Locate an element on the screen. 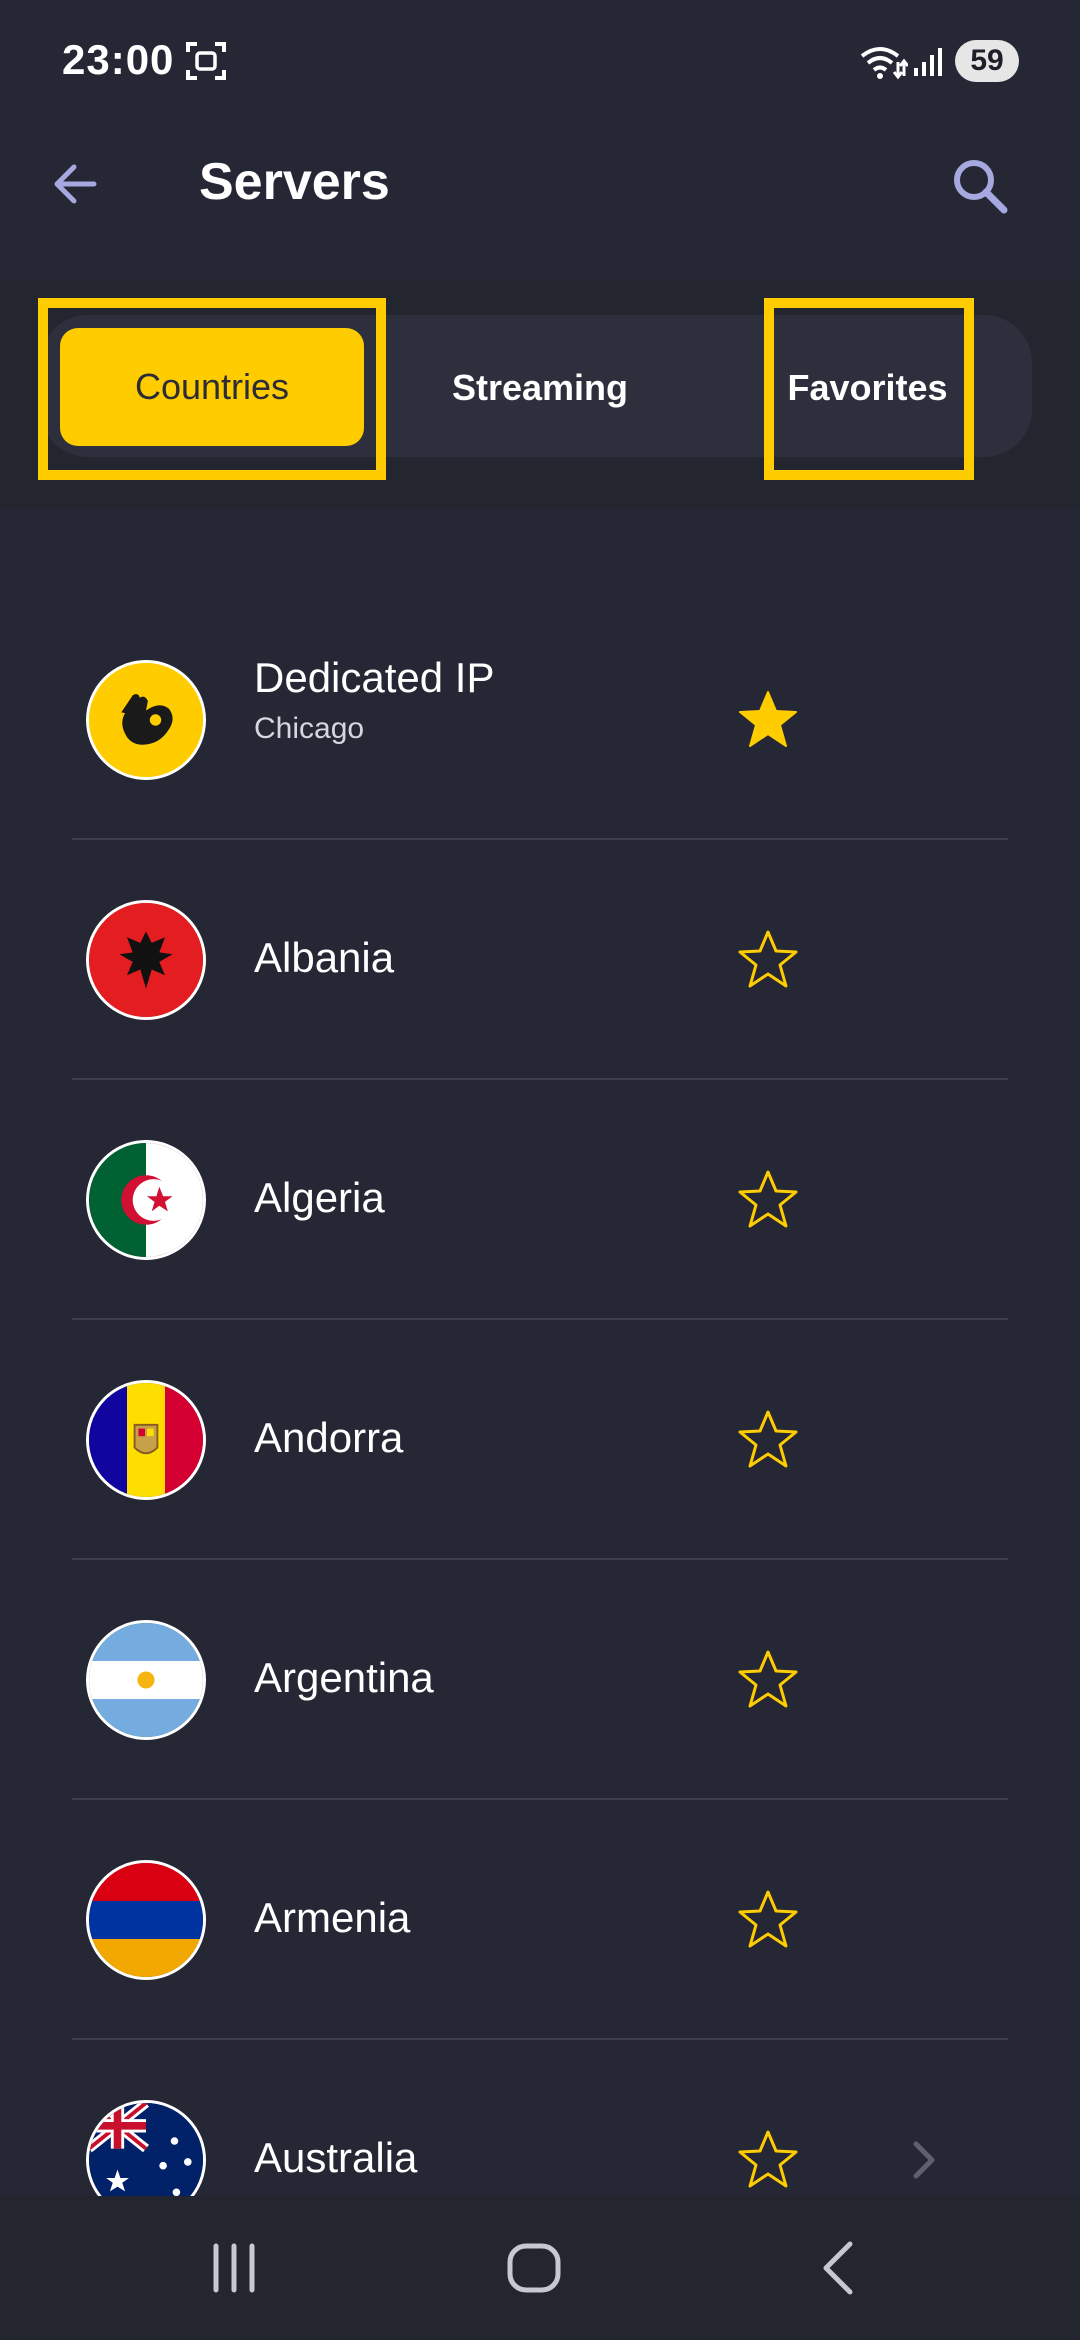  system-back-icon is located at coordinates (840, 2268).